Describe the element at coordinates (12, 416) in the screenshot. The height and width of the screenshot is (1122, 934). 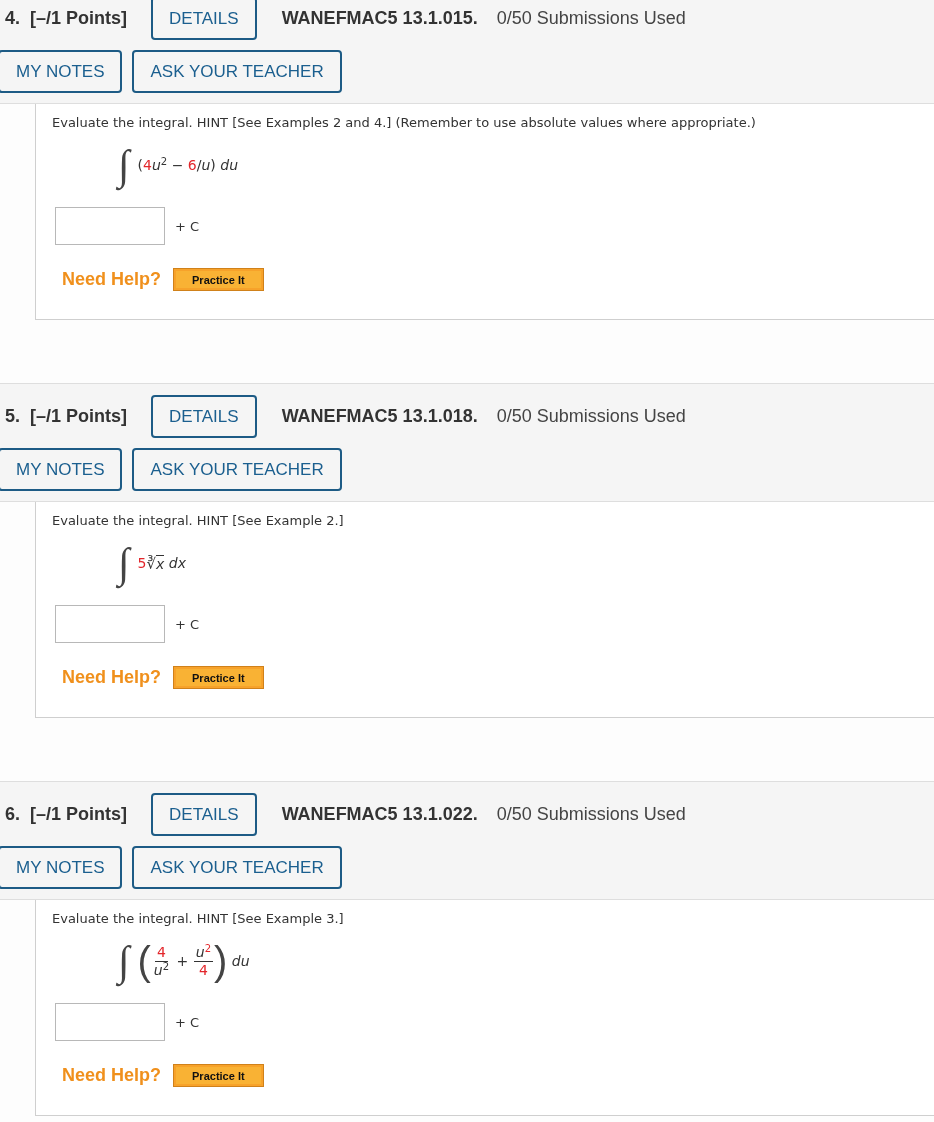
I see `question-number: 5.` at that location.